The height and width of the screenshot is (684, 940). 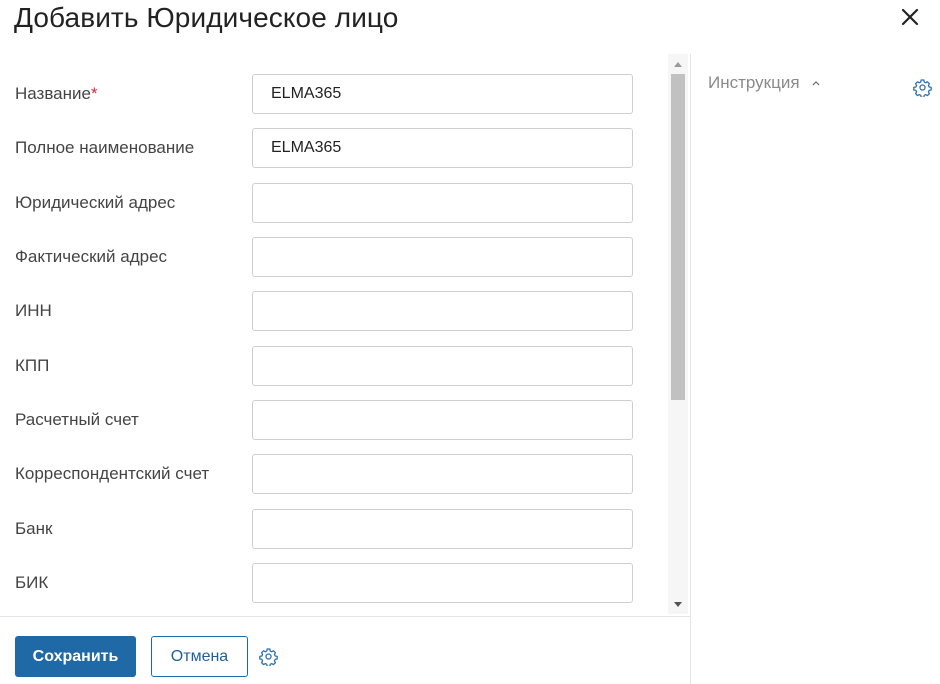 What do you see at coordinates (105, 147) in the screenshot?
I see `field-label: Полное наименование` at bounding box center [105, 147].